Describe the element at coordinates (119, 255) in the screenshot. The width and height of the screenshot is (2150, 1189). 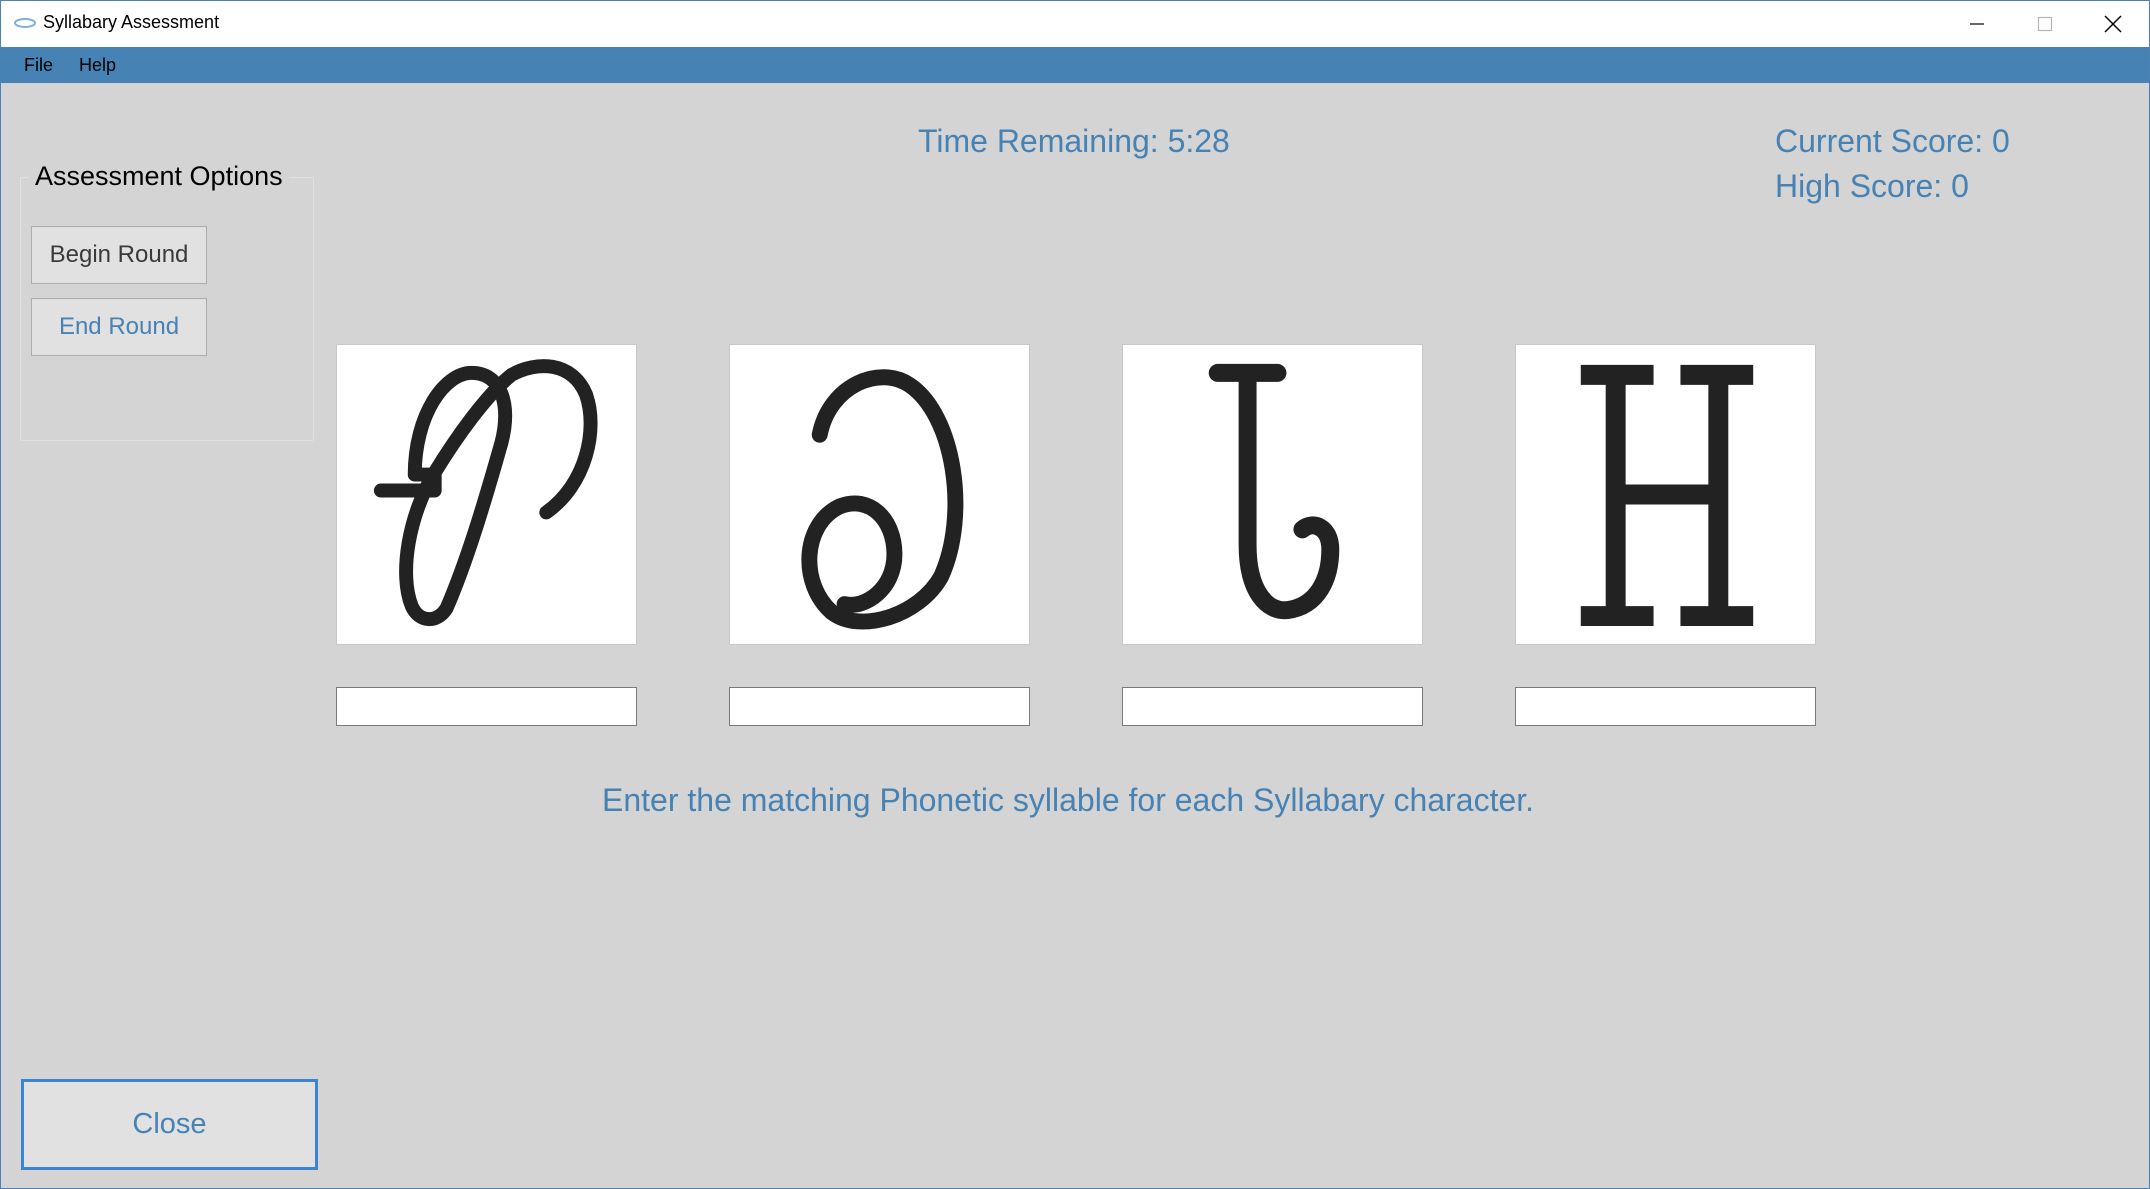
I see `begin-round-button: Begin Round` at that location.